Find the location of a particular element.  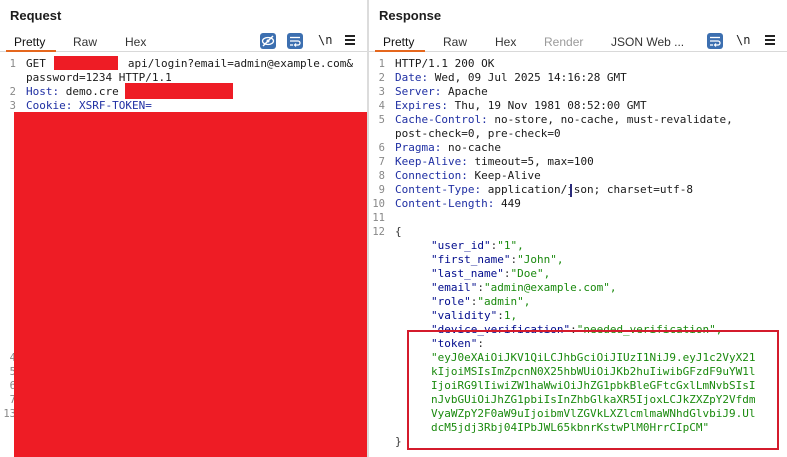

expires-header: Expires: Thu, 19 Nov 1981 08:52:00 GMT is located at coordinates (521, 105).